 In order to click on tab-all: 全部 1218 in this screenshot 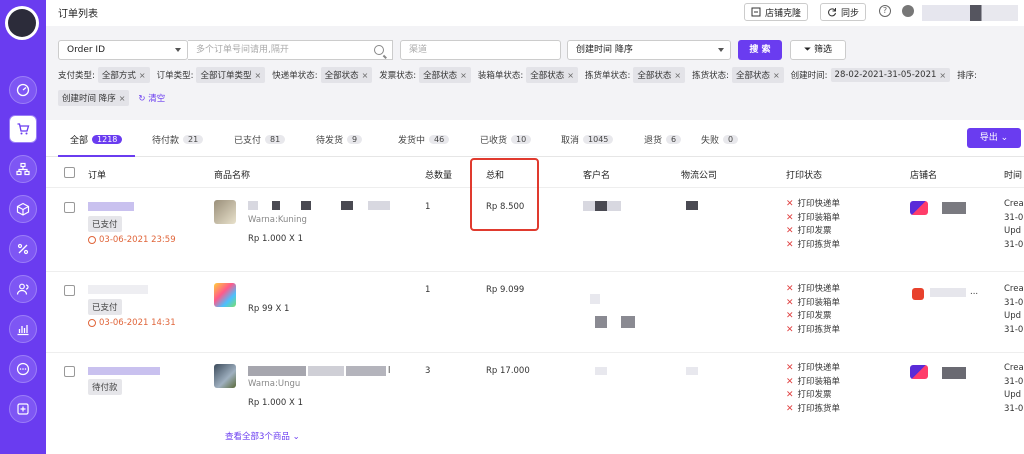, I will do `click(96, 139)`.